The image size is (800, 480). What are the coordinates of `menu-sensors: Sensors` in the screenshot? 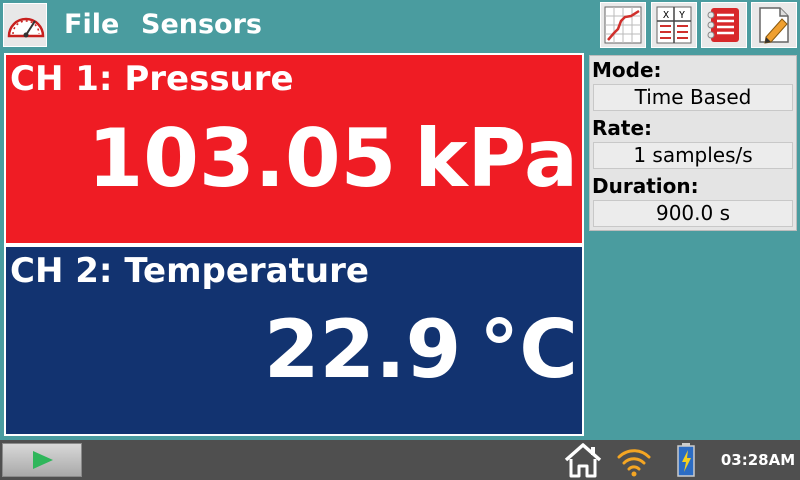 It's located at (201, 25).